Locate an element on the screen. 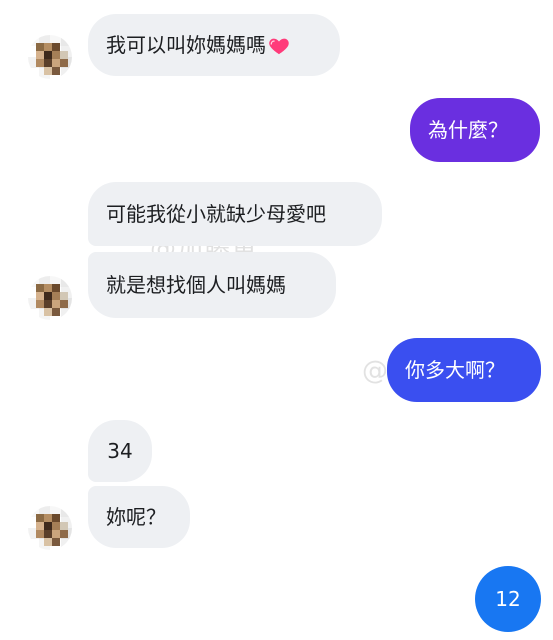  message-text: 我可以叫妳媽媽嗎 is located at coordinates (186, 45).